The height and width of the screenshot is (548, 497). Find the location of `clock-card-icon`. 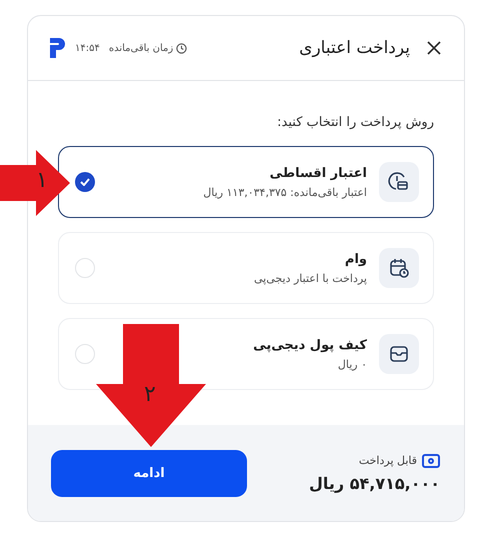

clock-card-icon is located at coordinates (399, 182).